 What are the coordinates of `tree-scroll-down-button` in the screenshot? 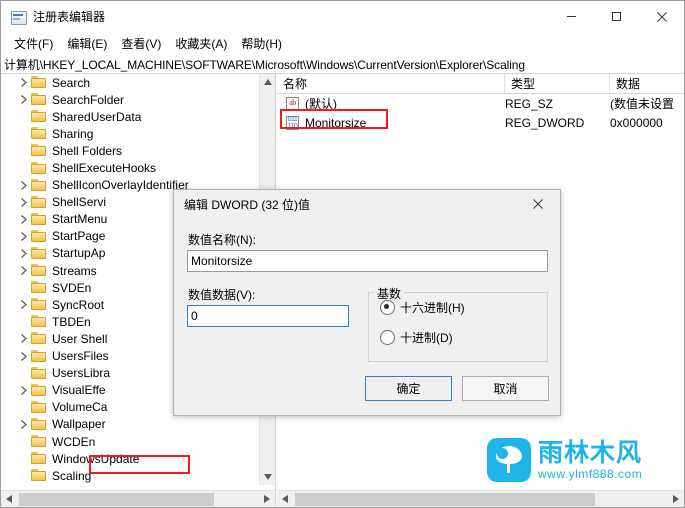 It's located at (267, 477).